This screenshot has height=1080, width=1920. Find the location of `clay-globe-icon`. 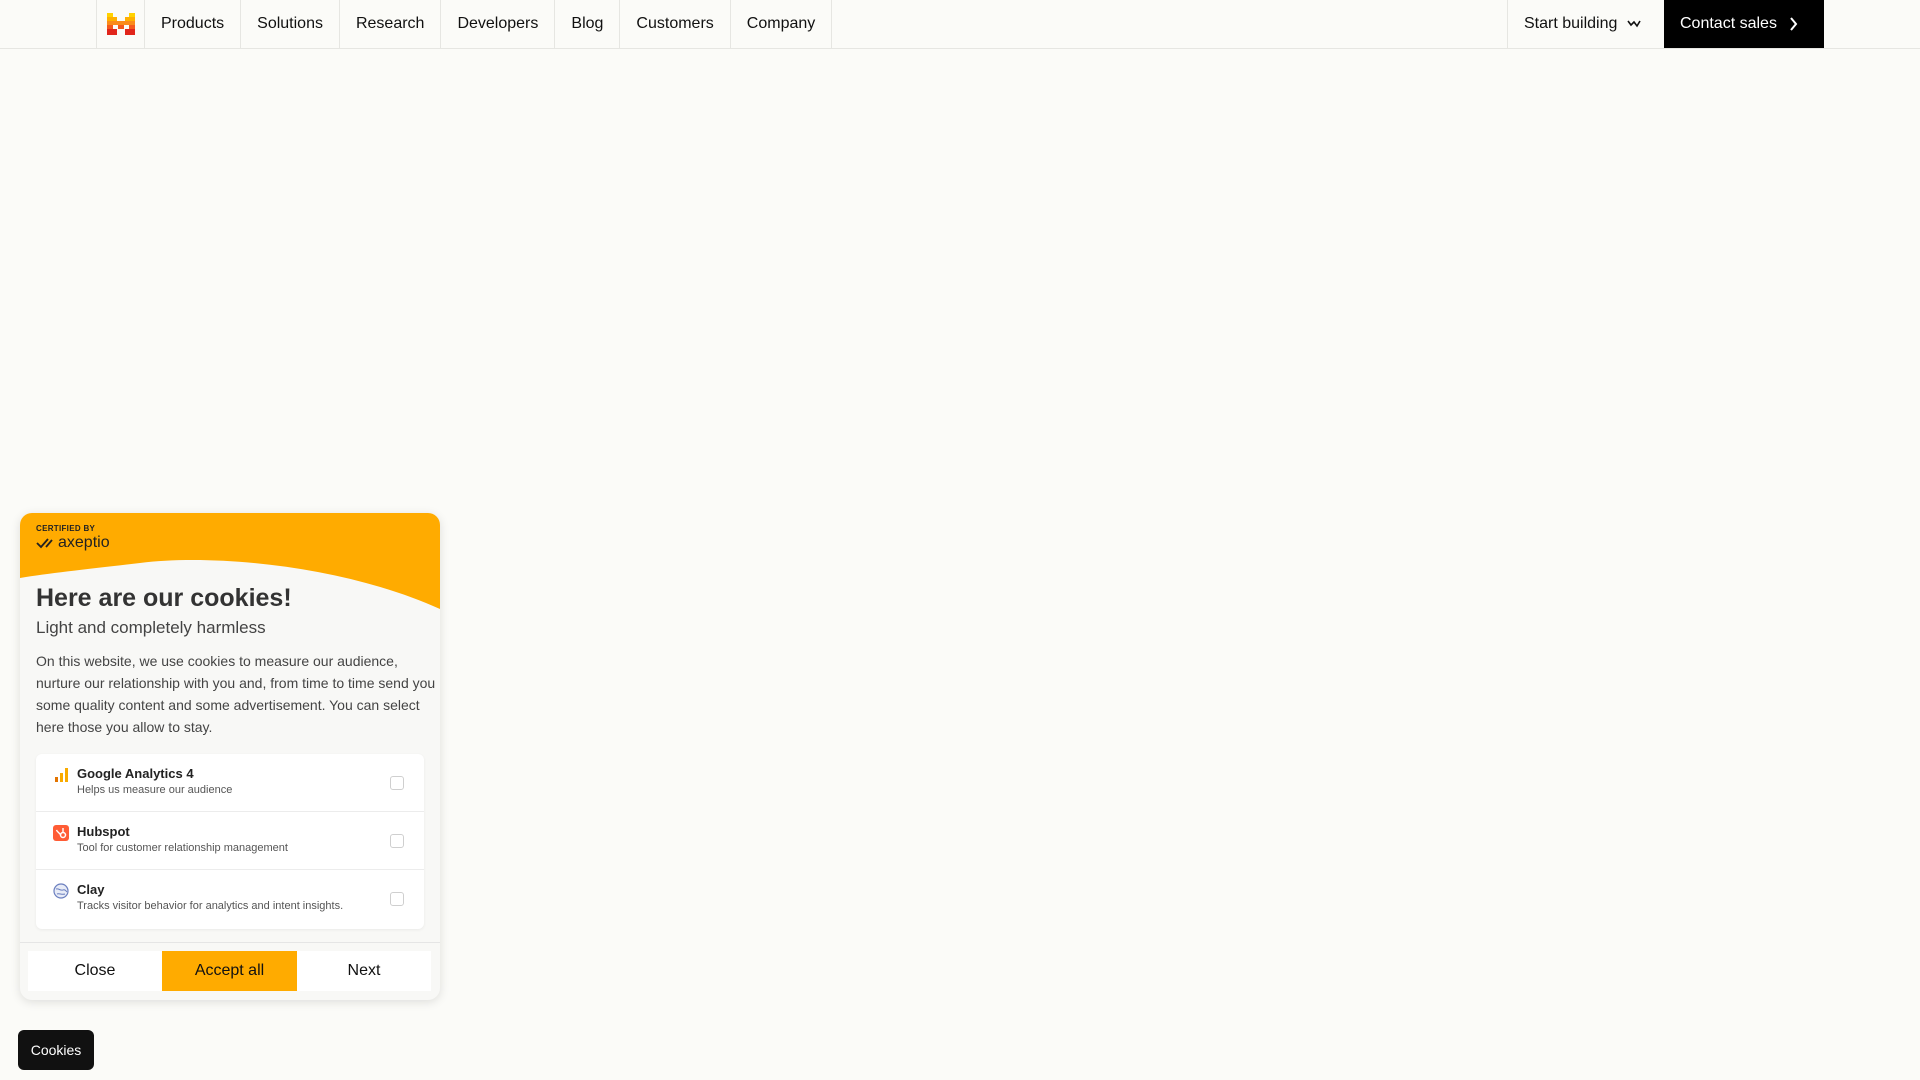

clay-globe-icon is located at coordinates (61, 891).